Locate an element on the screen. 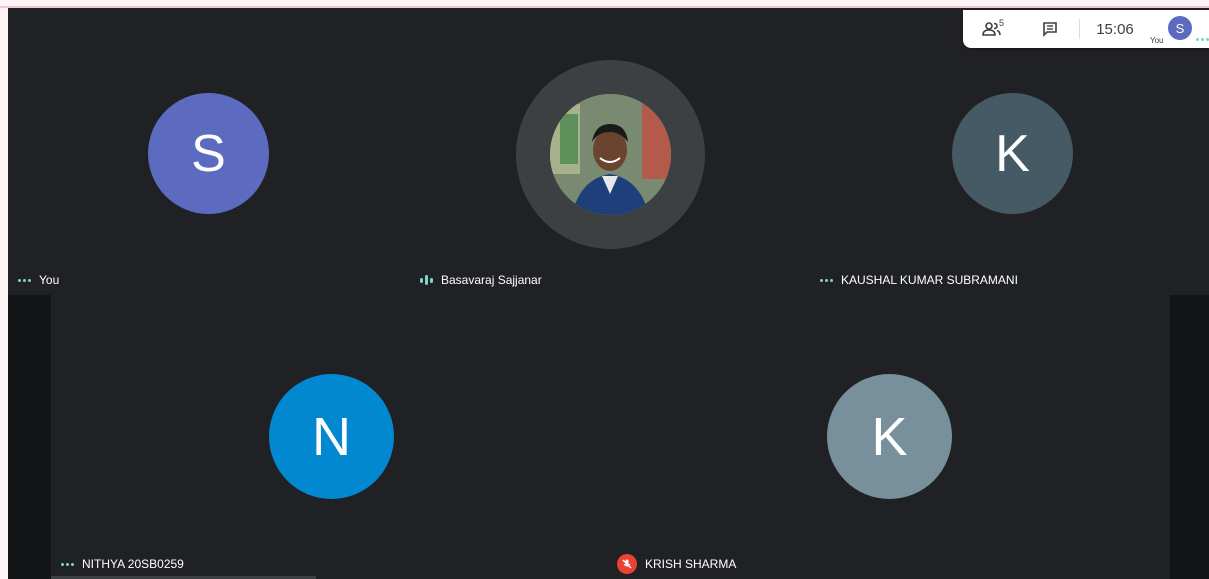 This screenshot has width=1209, height=579. avatar-initial: S is located at coordinates (208, 153).